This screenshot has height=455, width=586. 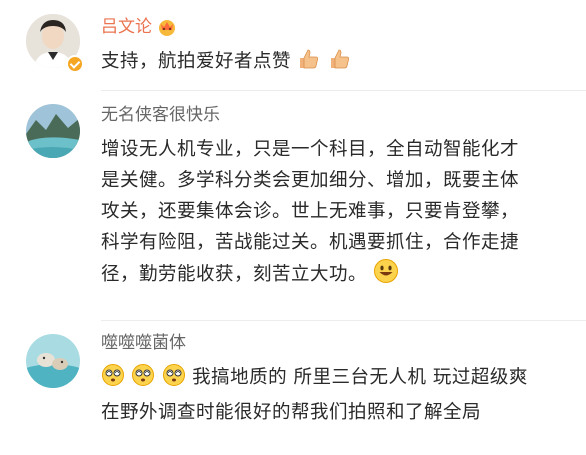 What do you see at coordinates (143, 343) in the screenshot?
I see `username: 噬噬噬菌体` at bounding box center [143, 343].